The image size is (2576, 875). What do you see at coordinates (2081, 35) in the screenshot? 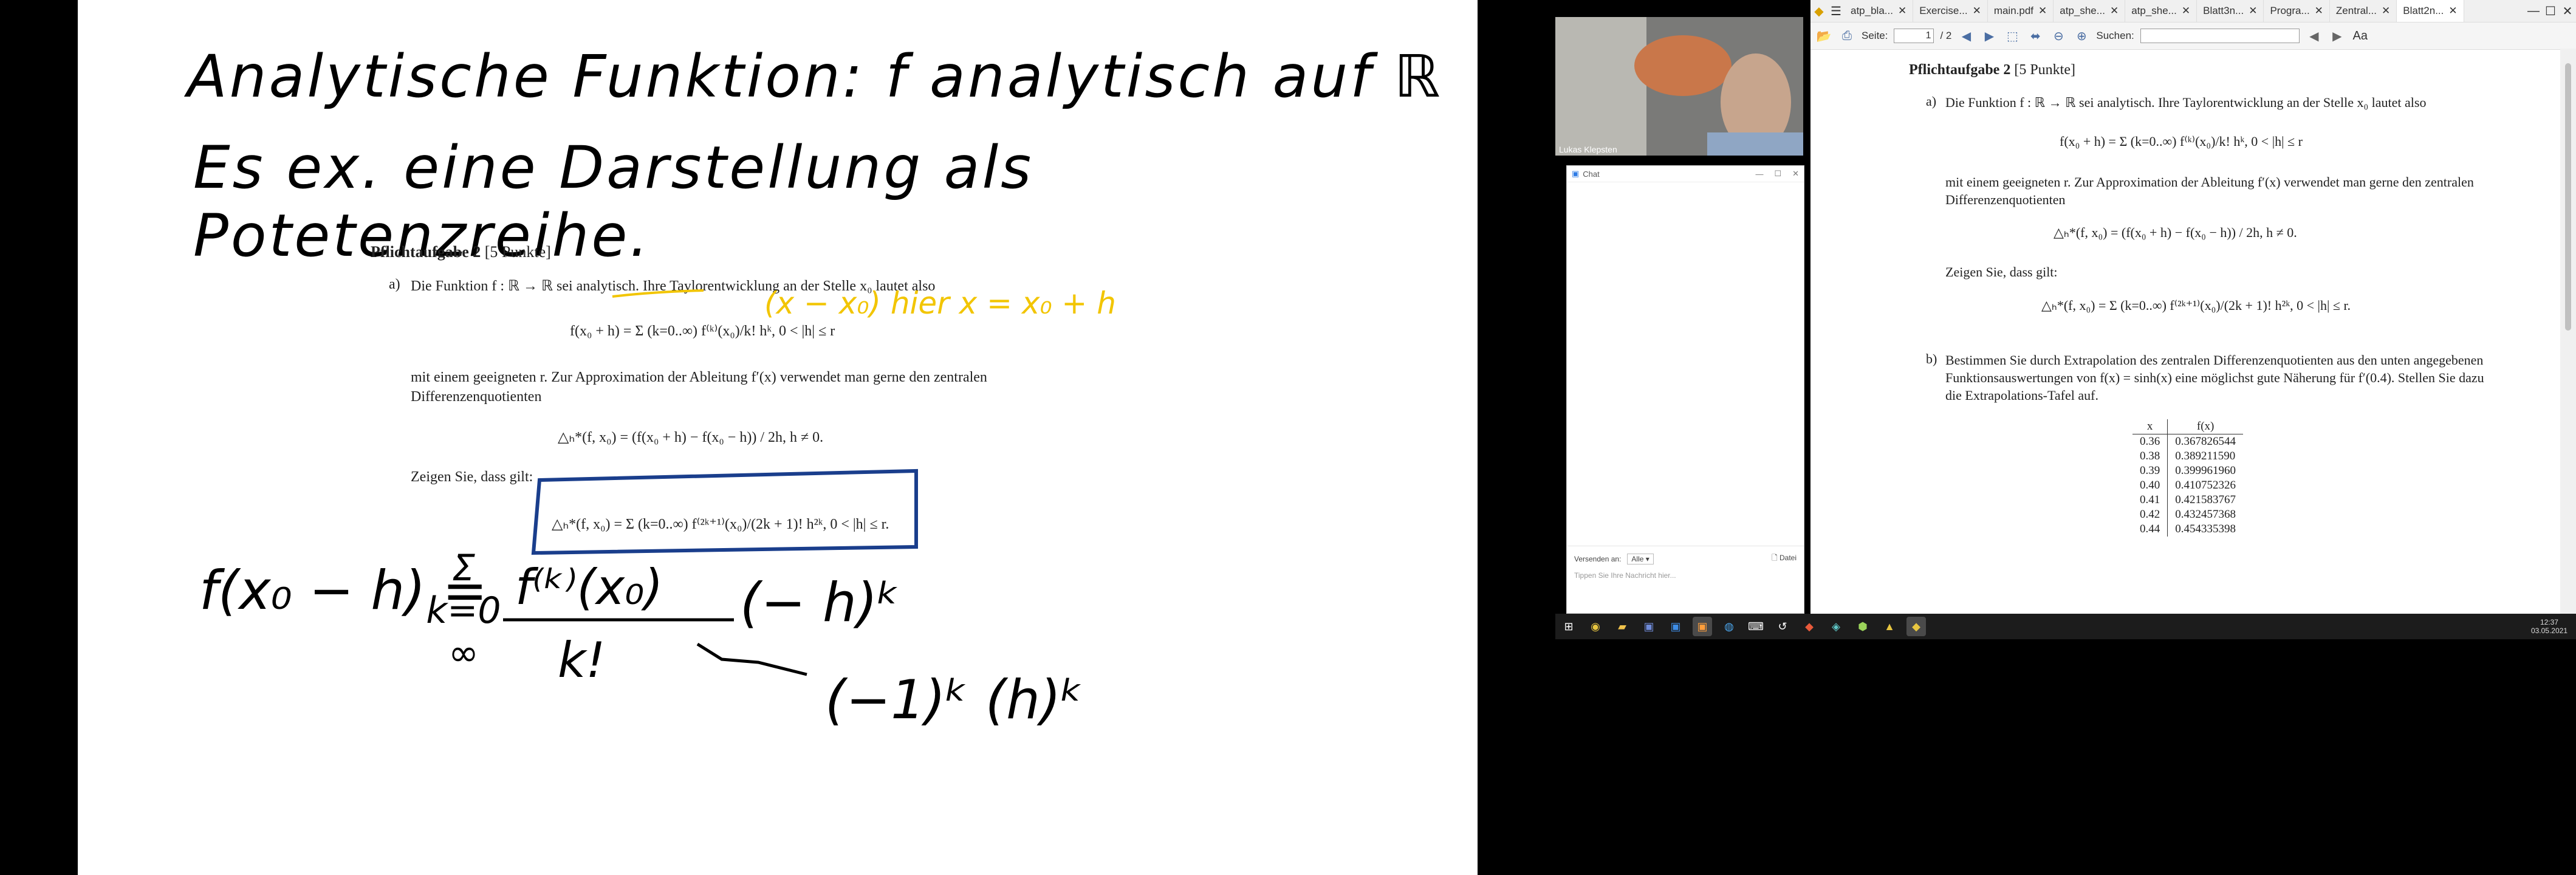
I see `zoom-in-icon: ⊕` at bounding box center [2081, 35].